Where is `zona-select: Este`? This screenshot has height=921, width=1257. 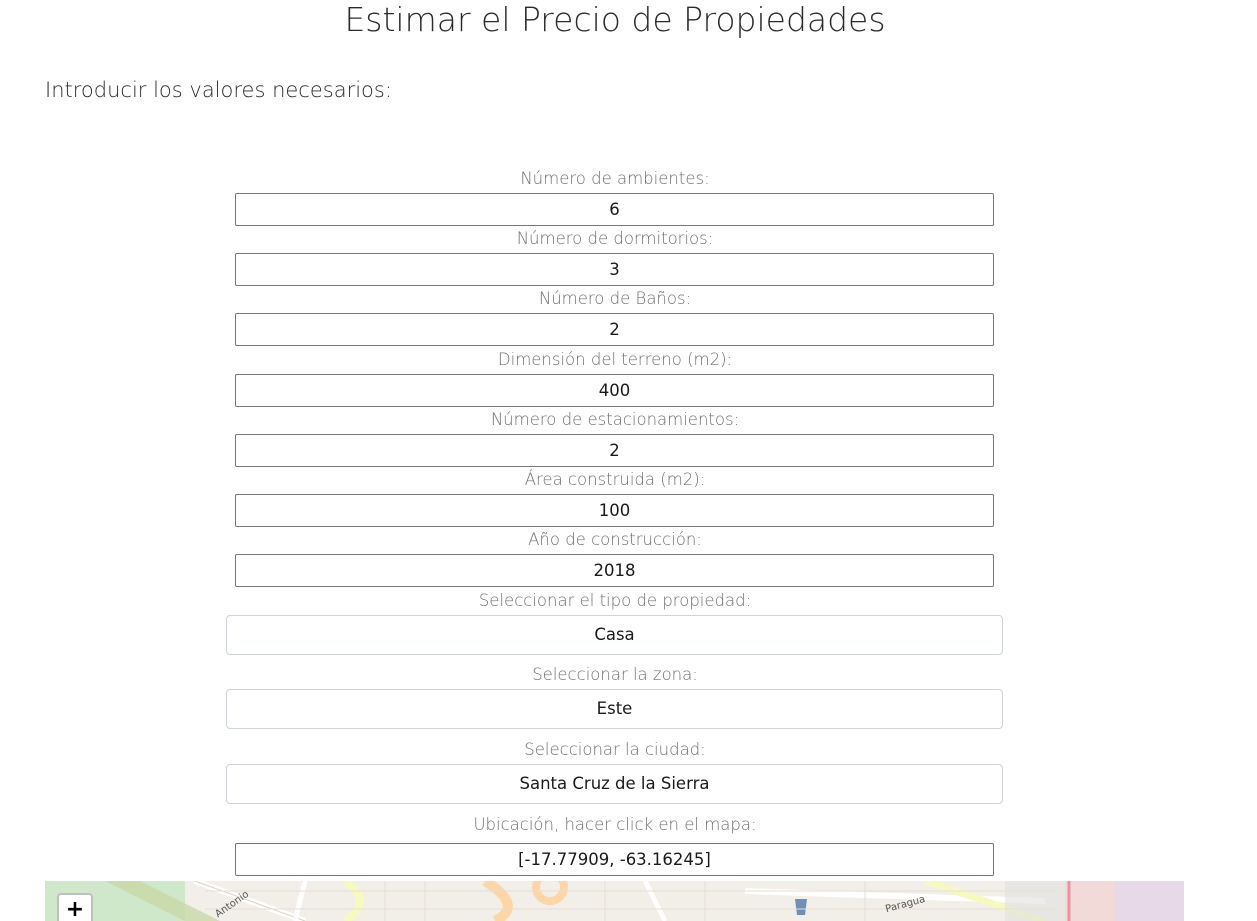 zona-select: Este is located at coordinates (614, 709).